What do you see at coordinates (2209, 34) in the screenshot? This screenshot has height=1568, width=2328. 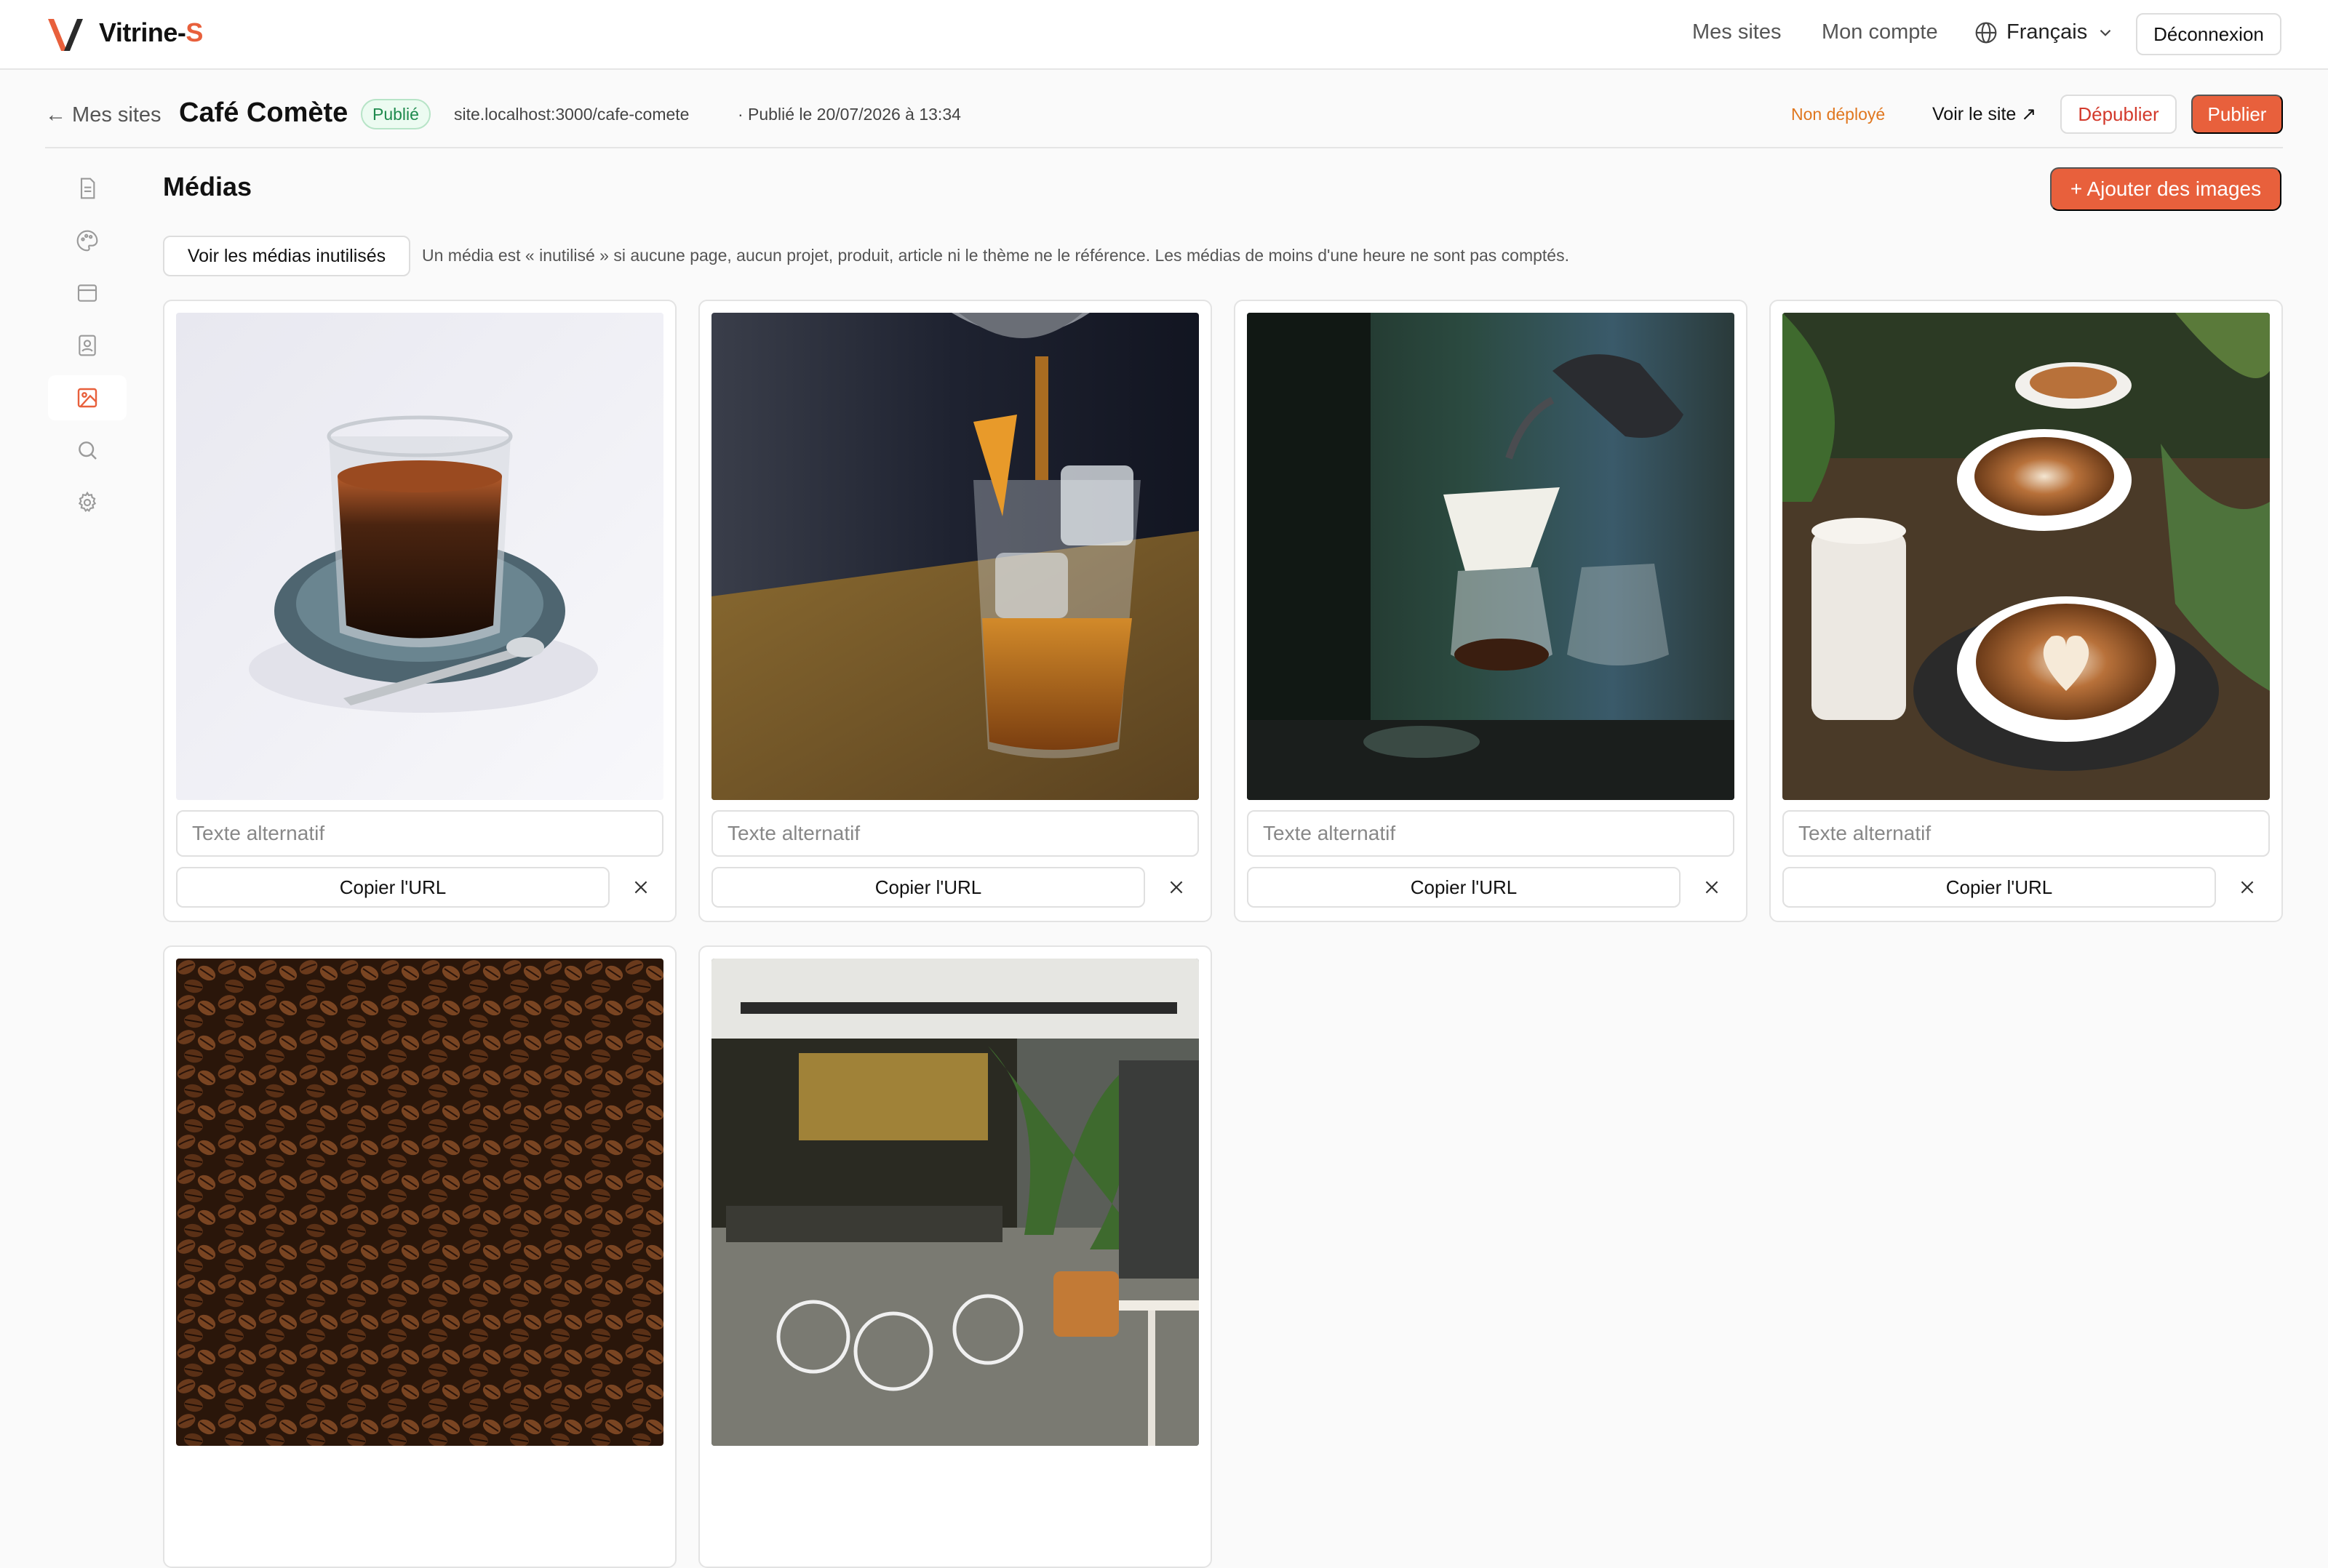 I see `logout-button: Déconnexion` at bounding box center [2209, 34].